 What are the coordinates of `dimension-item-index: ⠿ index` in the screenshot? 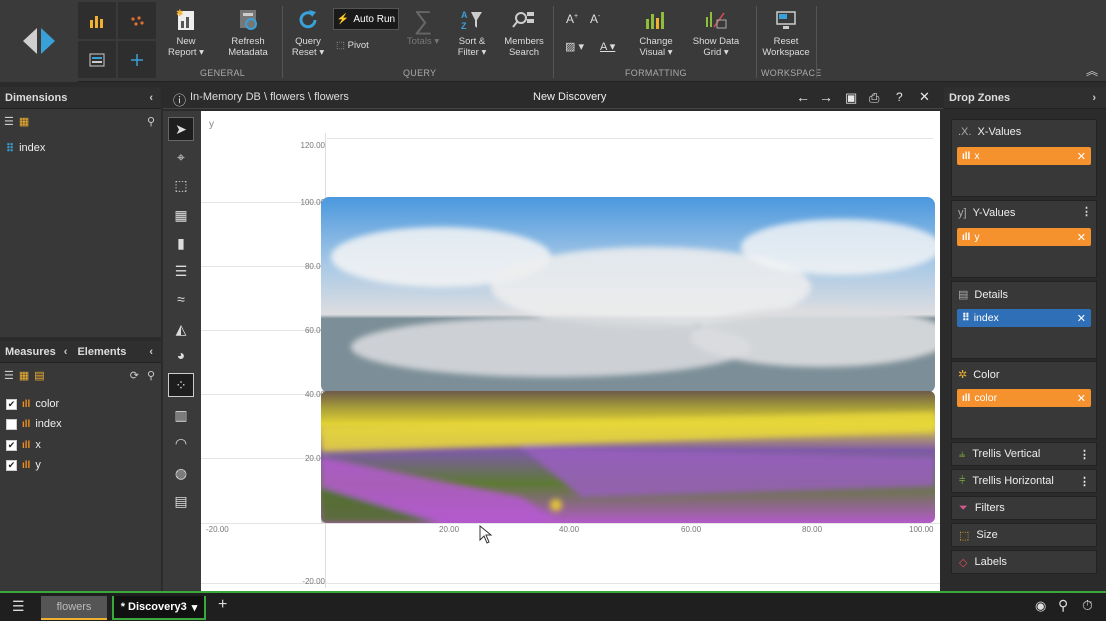 It's located at (25, 148).